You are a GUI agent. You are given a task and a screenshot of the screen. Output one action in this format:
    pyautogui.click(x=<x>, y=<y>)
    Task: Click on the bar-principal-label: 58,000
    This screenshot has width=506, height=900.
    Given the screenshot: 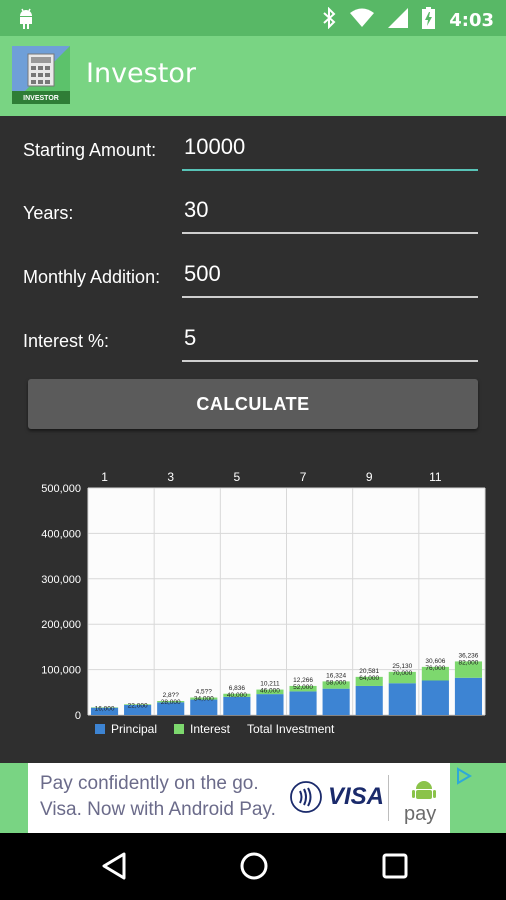 What is the action you would take?
    pyautogui.click(x=336, y=682)
    